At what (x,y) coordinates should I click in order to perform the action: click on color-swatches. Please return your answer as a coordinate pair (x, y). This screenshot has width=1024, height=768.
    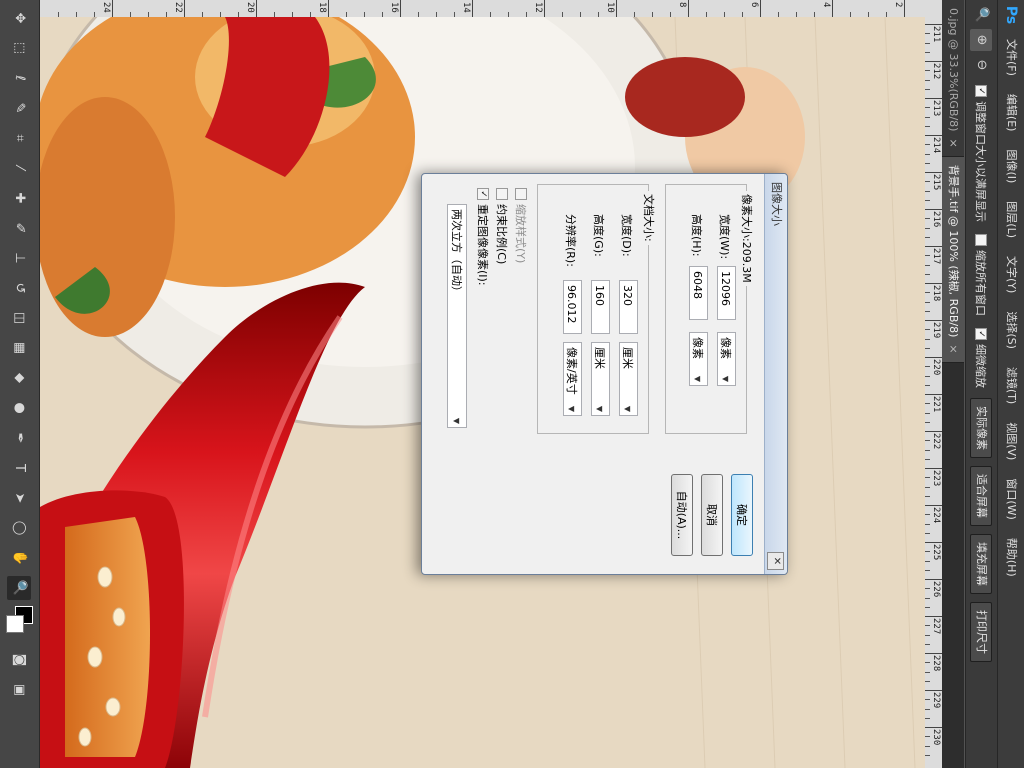
    Looking at the image, I should click on (20, 623).